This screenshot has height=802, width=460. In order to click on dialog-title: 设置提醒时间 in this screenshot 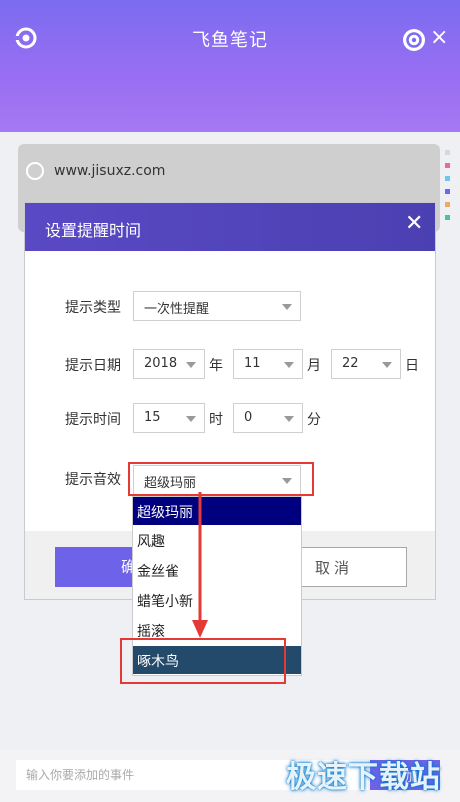, I will do `click(93, 230)`.